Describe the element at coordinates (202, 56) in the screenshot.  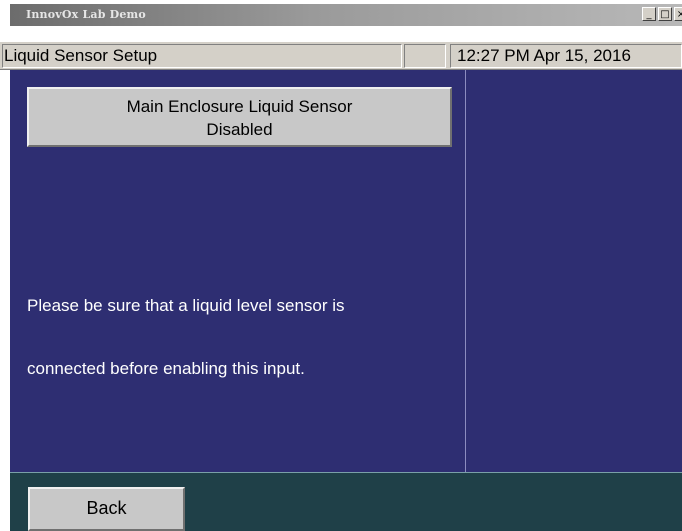
I see `screen-title: Liquid Sensor Setup` at that location.